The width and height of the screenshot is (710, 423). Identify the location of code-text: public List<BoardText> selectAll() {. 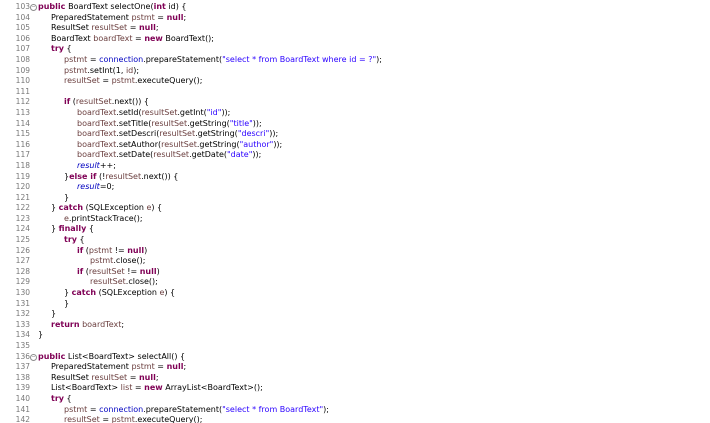
(111, 357).